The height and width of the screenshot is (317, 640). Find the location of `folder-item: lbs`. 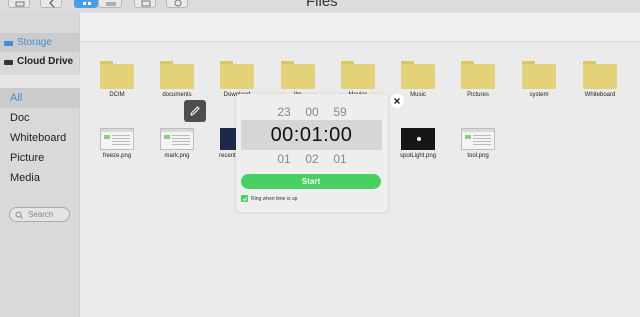

folder-item: lbs is located at coordinates (298, 79).